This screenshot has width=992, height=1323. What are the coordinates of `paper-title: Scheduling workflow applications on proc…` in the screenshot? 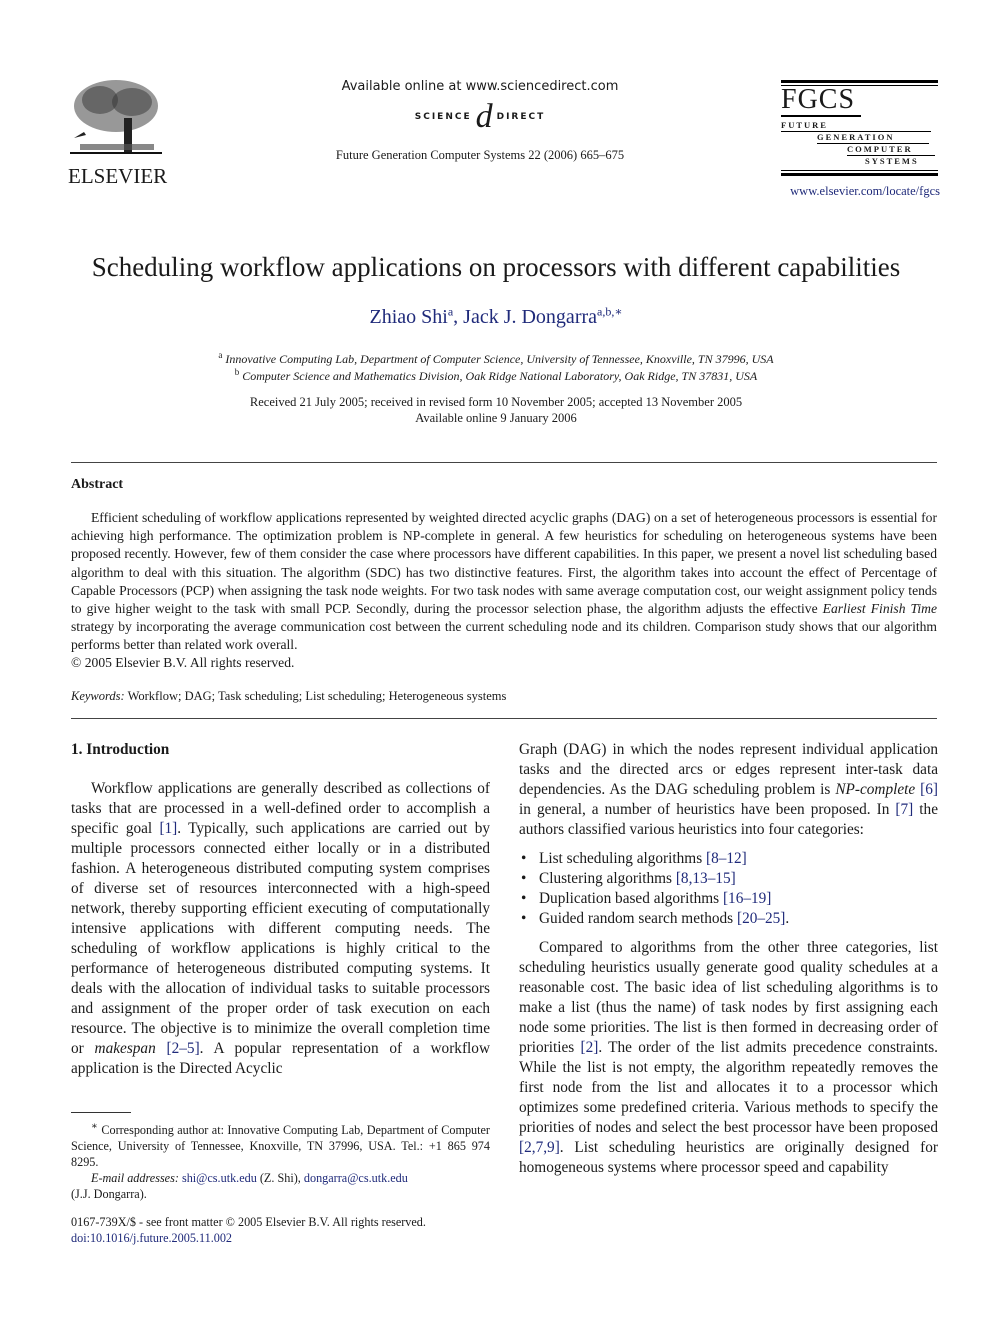 It's located at (496, 267).